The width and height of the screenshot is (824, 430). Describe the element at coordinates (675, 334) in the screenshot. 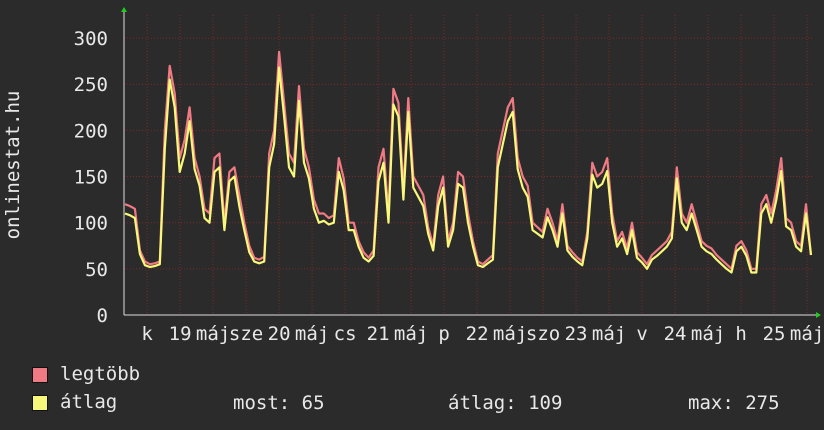

I see `x-tick-label: 24` at that location.